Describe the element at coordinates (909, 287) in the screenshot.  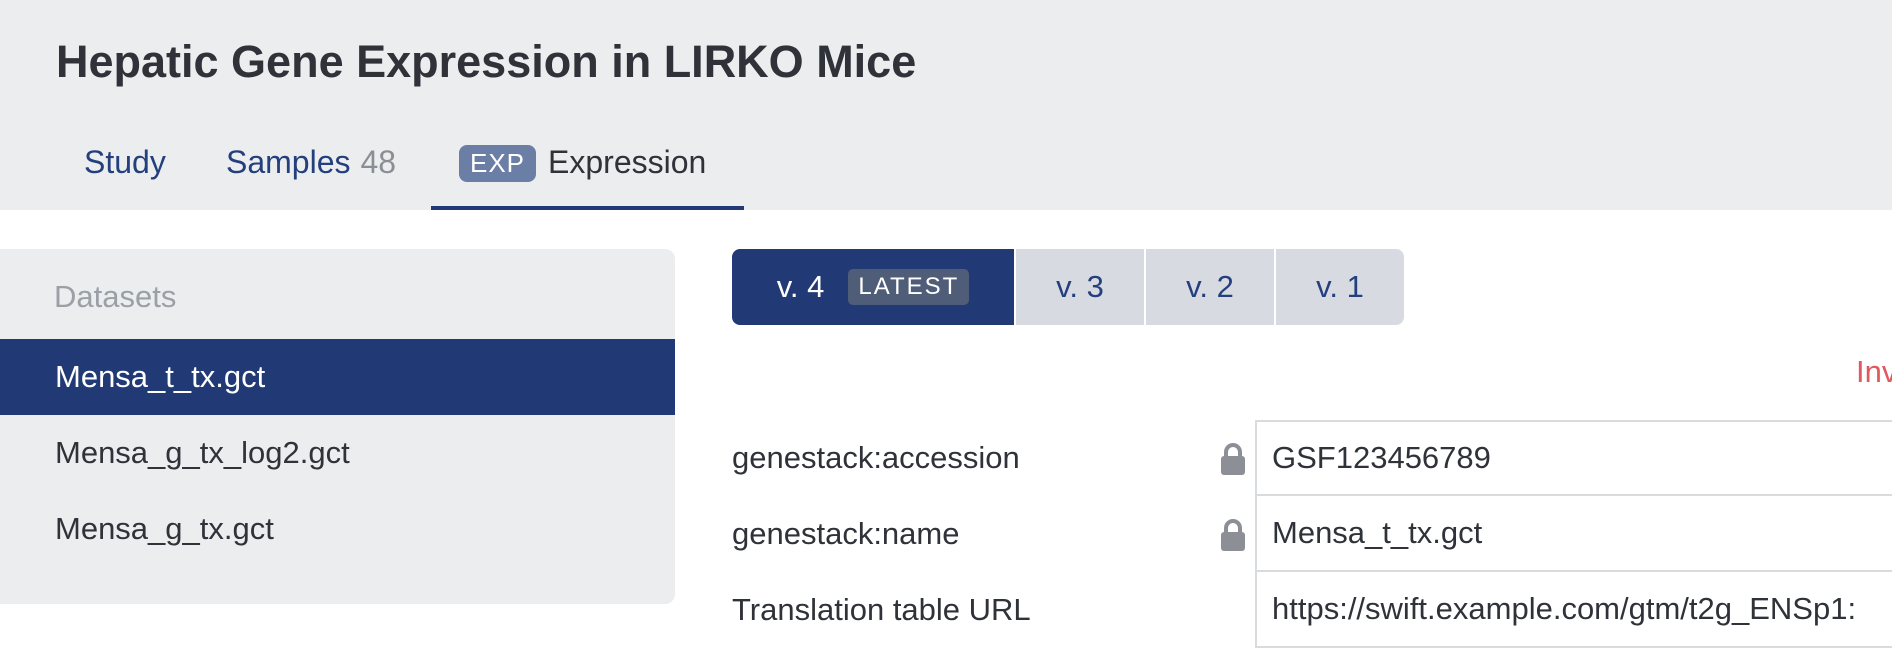
I see `latest-badge: LATEST` at that location.